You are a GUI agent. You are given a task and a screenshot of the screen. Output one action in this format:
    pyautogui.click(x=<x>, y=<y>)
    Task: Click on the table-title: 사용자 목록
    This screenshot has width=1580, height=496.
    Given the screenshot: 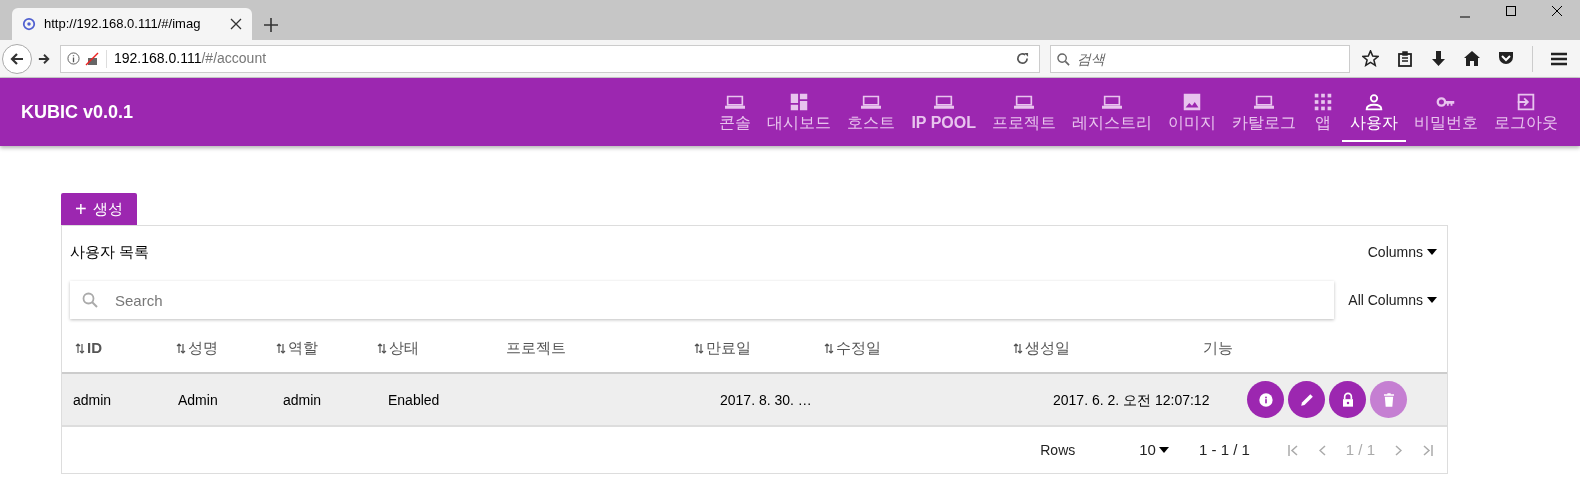 What is the action you would take?
    pyautogui.click(x=110, y=251)
    